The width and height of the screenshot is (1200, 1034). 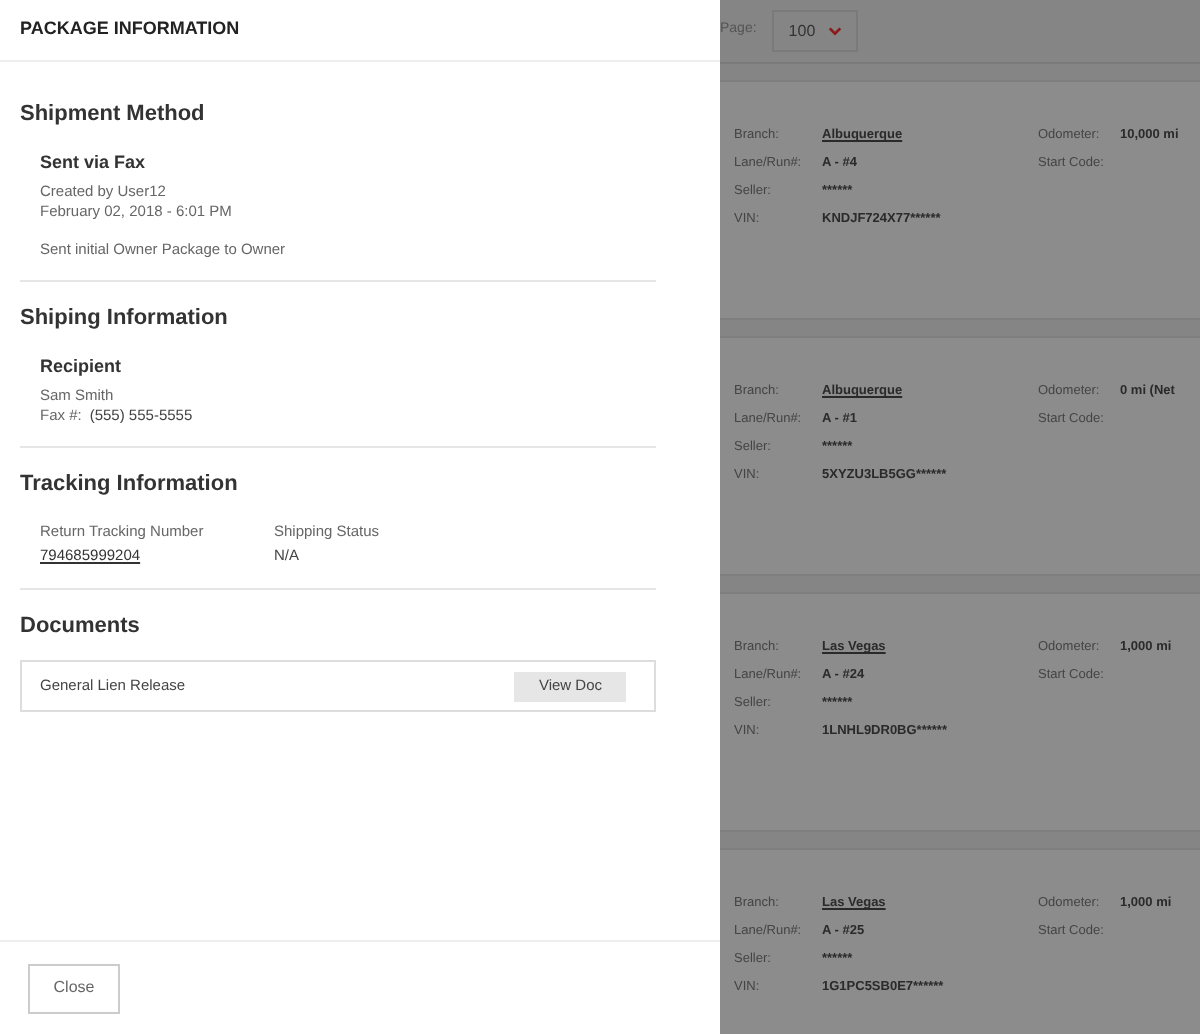 What do you see at coordinates (130, 29) in the screenshot?
I see `panel-title: PACKAGE INFORMATION` at bounding box center [130, 29].